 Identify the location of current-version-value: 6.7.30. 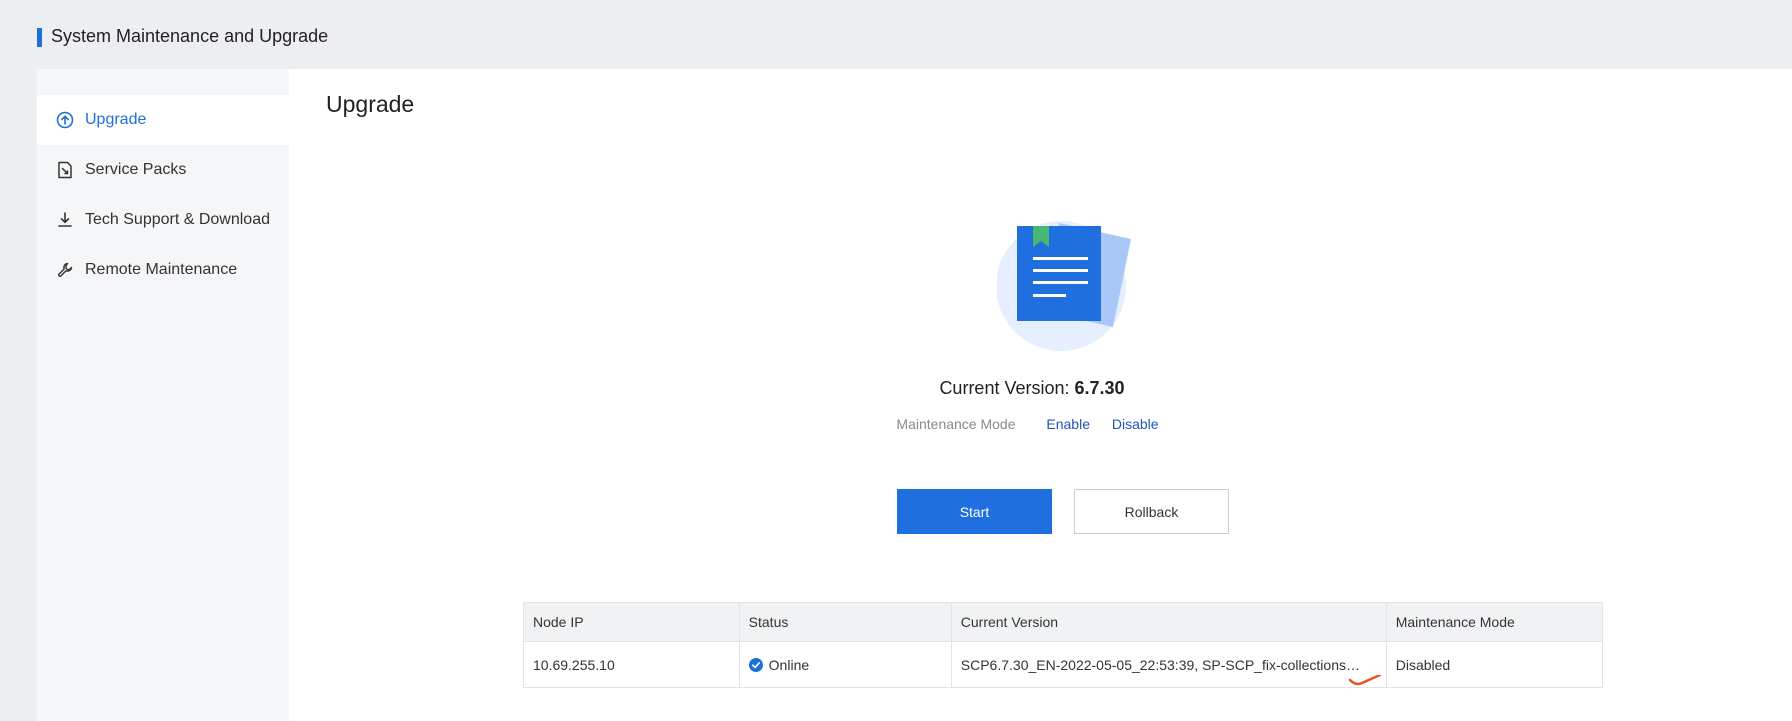
(1099, 388).